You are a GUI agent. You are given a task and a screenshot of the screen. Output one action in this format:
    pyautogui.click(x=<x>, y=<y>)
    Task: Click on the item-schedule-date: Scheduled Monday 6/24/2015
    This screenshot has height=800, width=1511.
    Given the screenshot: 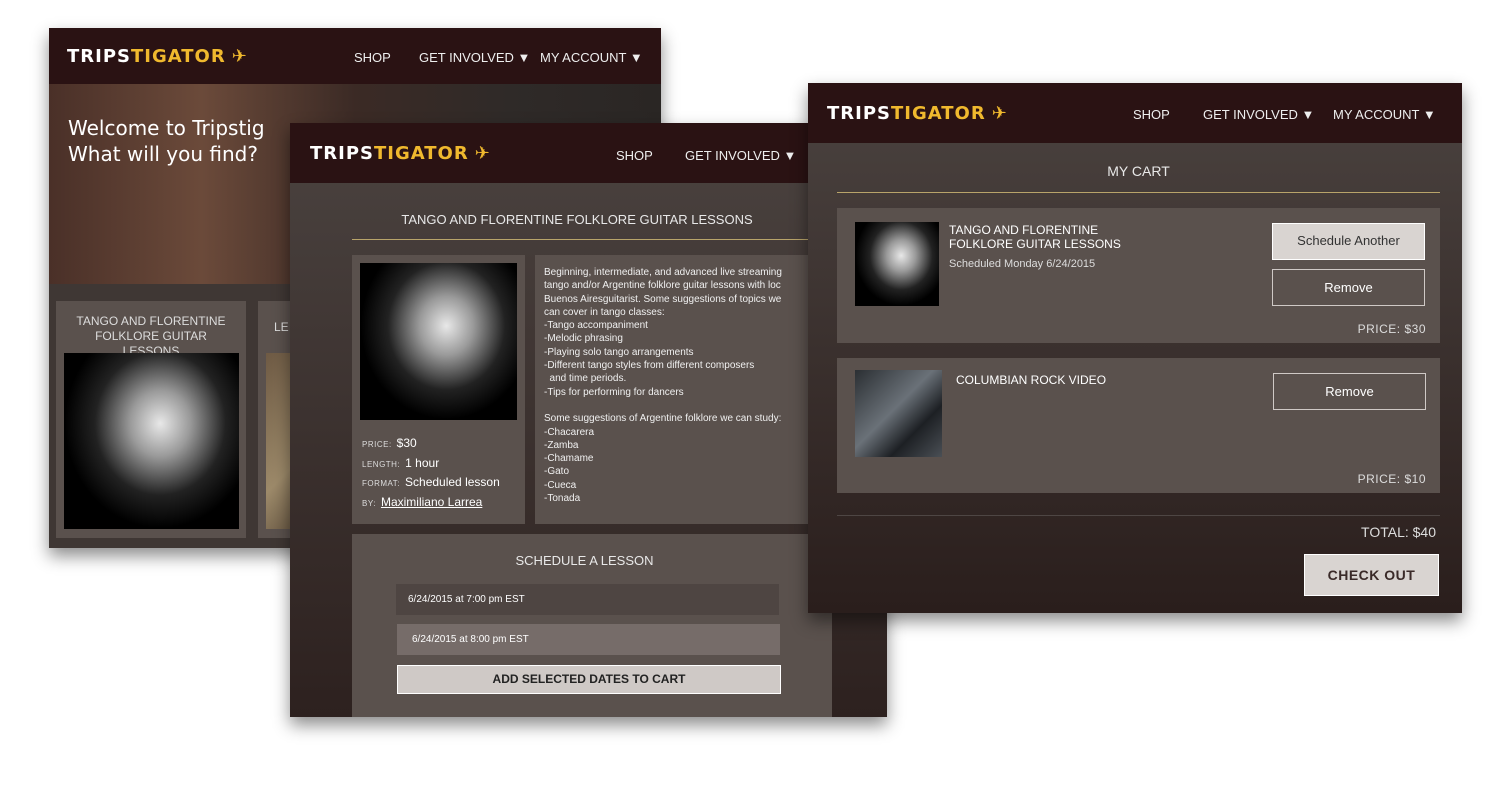 What is the action you would take?
    pyautogui.click(x=1022, y=264)
    